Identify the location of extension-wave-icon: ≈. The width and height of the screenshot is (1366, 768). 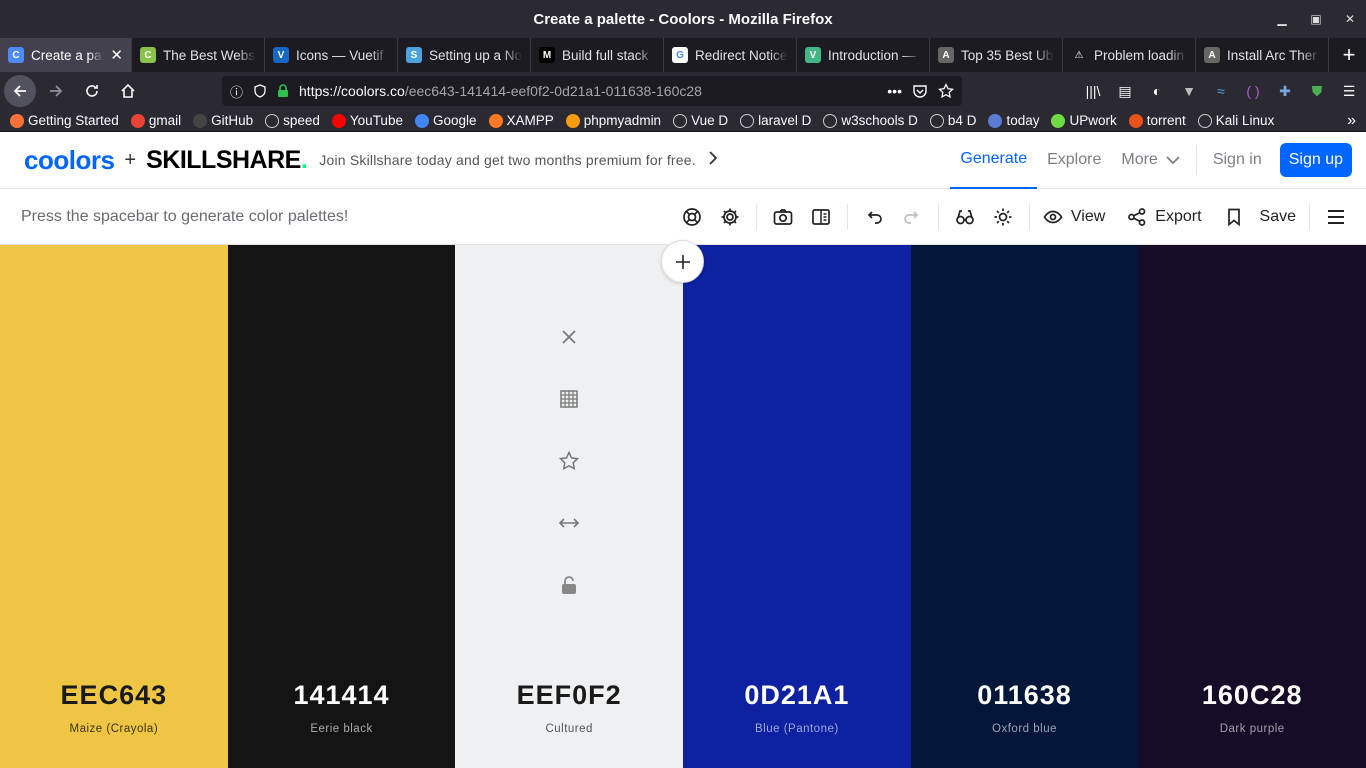
(1221, 91).